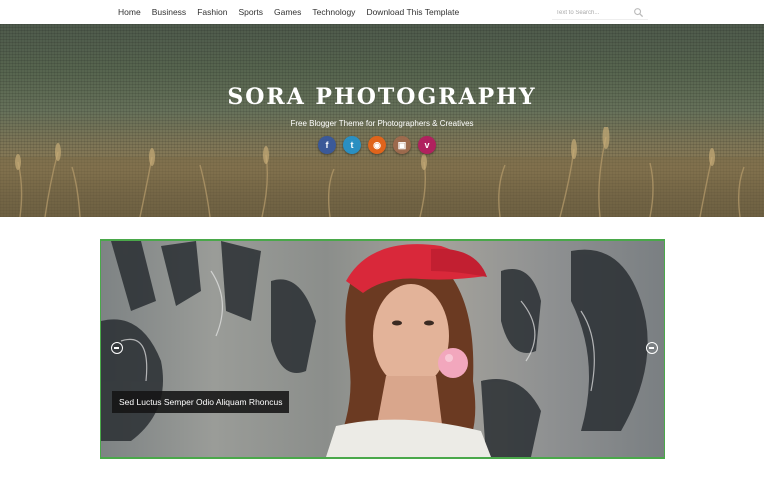 This screenshot has width=764, height=478. I want to click on nav-link-home: Home, so click(129, 12).